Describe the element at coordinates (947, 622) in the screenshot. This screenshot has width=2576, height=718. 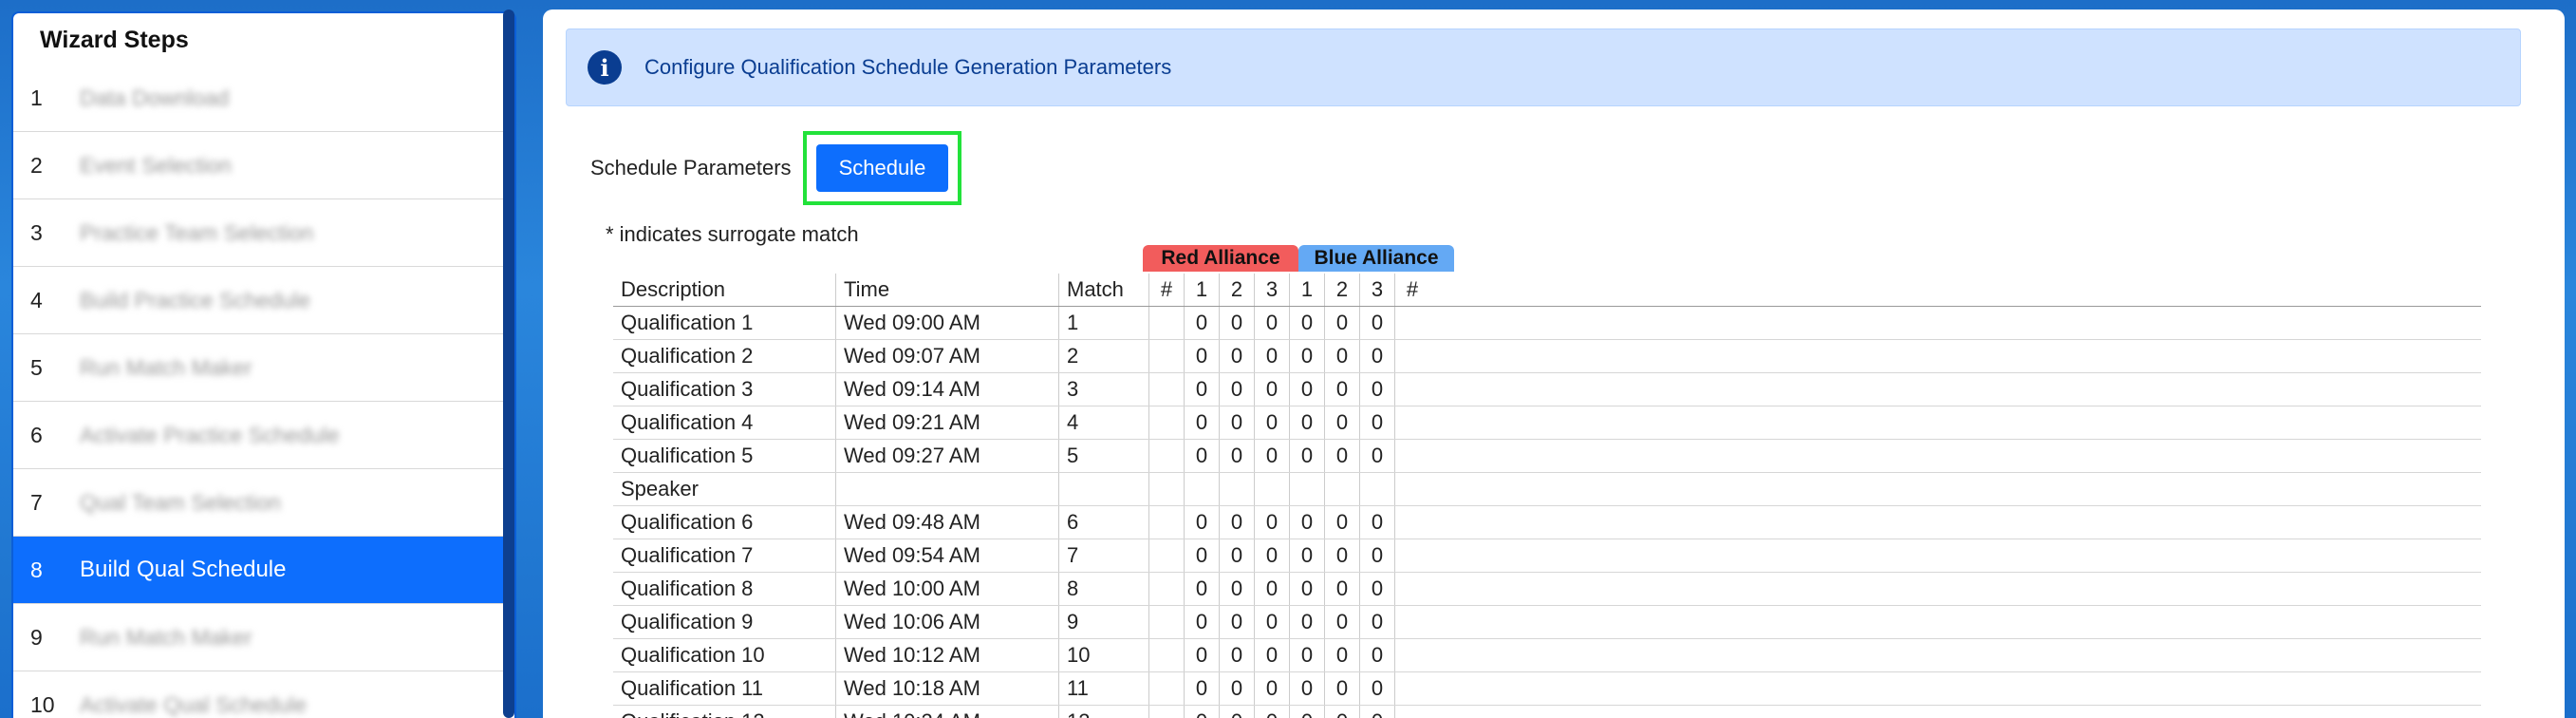
I see `cell-time: Wed 10:06 AM` at that location.